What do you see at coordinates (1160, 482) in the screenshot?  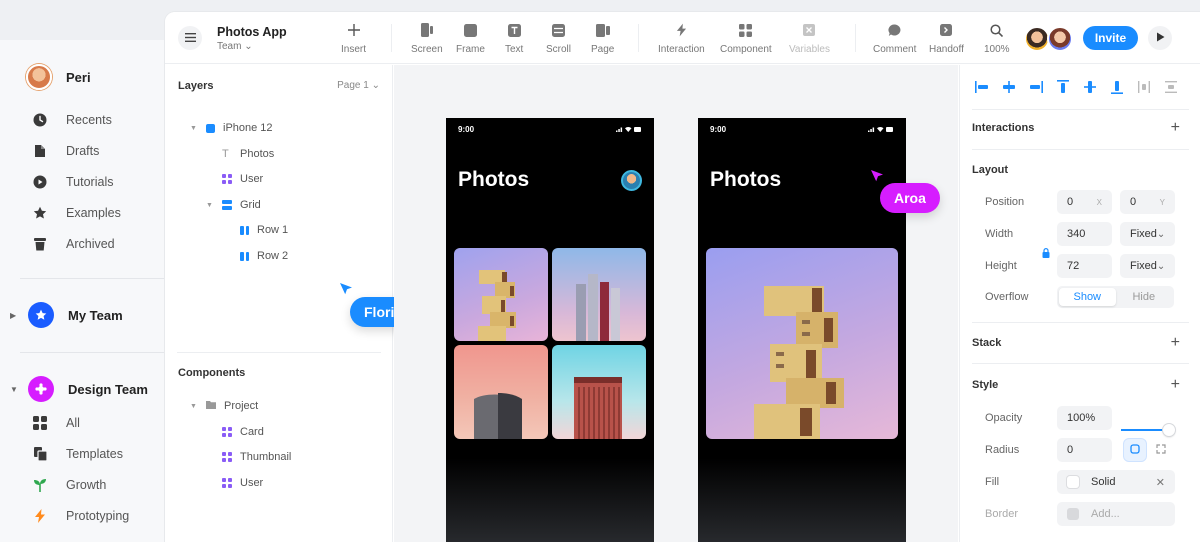 I see `close-icon: ✕` at bounding box center [1160, 482].